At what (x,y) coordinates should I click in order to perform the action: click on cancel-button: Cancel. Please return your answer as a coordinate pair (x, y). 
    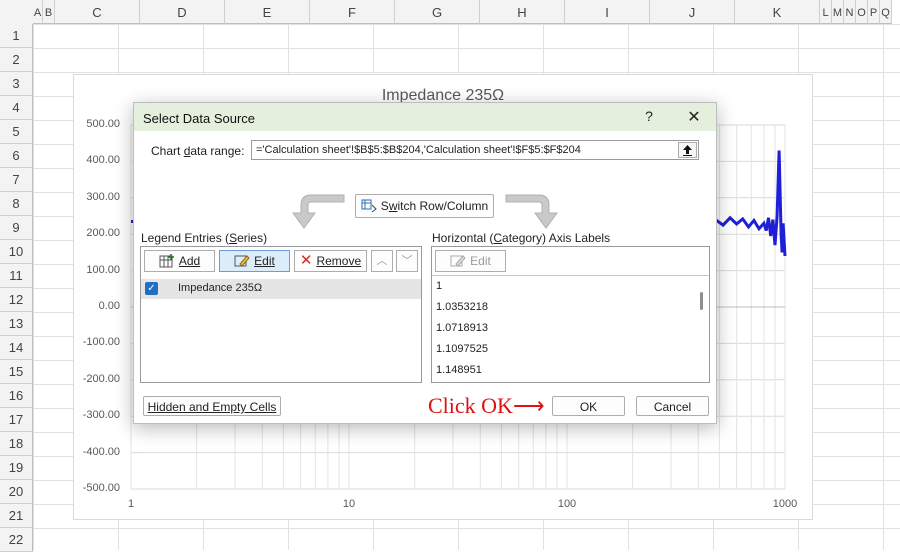
    Looking at the image, I should click on (672, 406).